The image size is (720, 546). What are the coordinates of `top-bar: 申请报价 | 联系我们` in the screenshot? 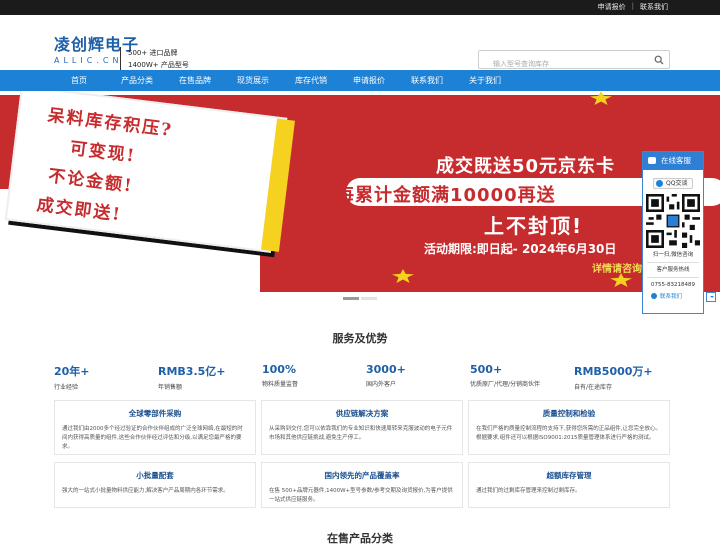 It's located at (360, 7).